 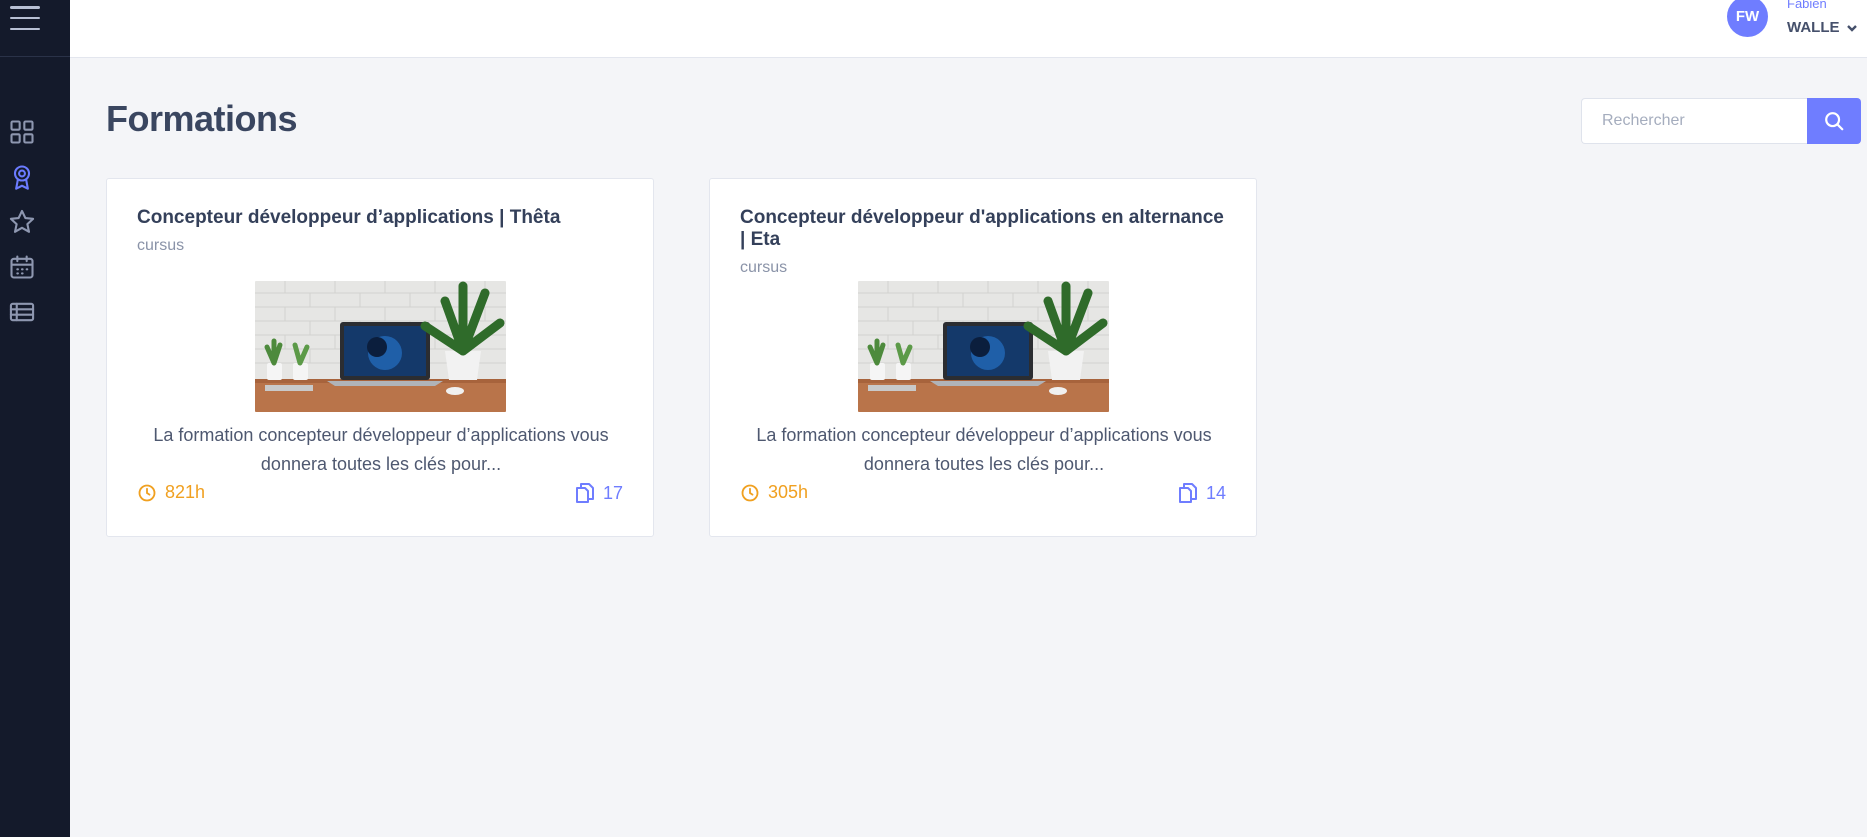 I want to click on user-first-name: Fabien, so click(x=1807, y=5).